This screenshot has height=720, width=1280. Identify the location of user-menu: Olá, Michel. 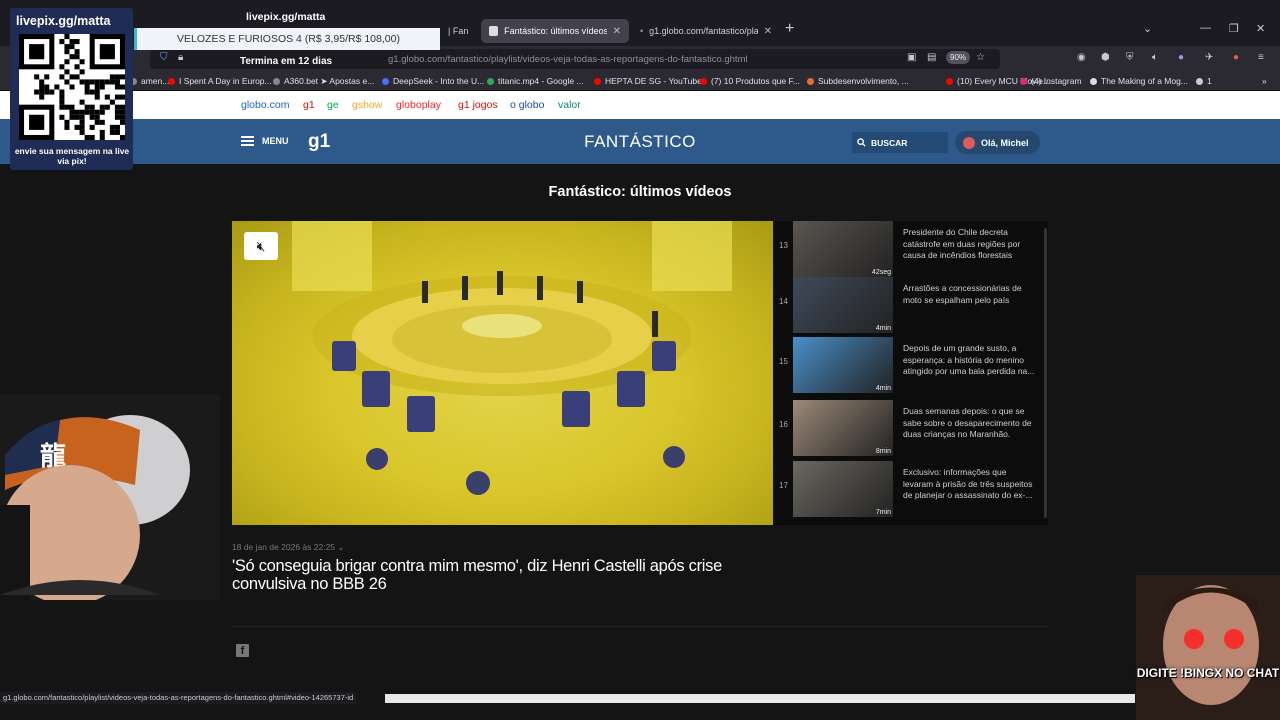
(997, 142).